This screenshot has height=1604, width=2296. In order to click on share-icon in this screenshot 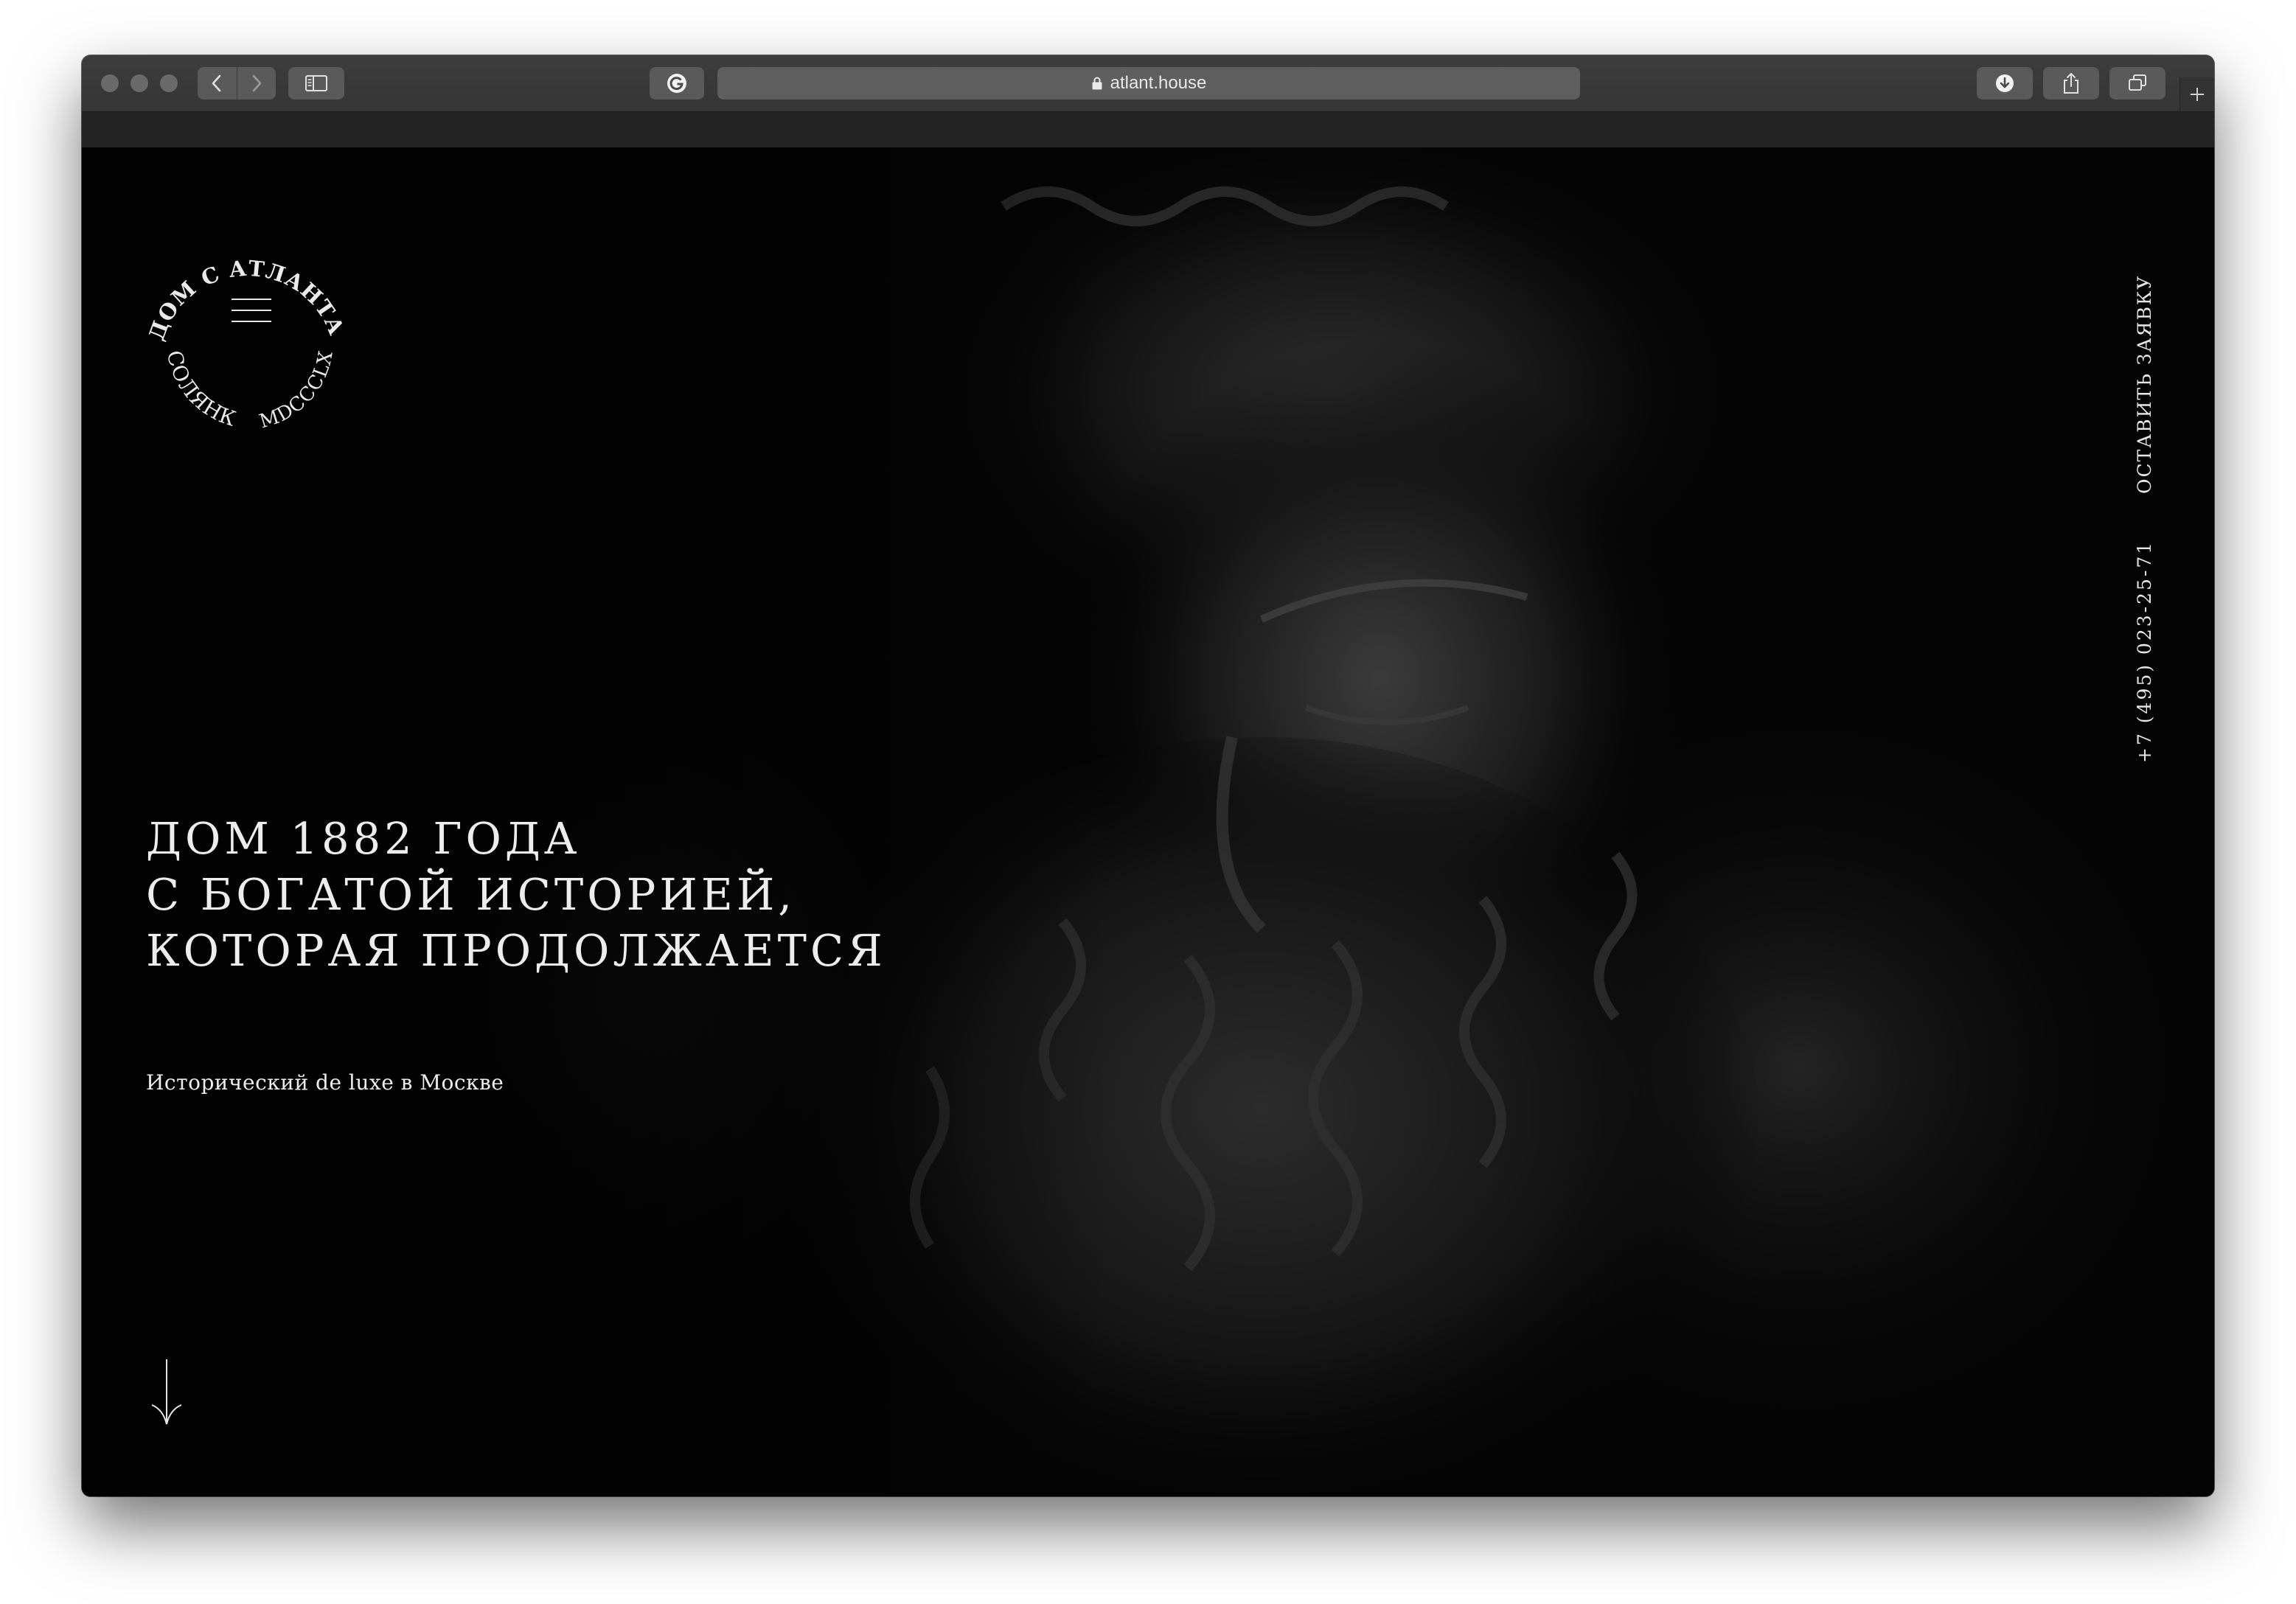, I will do `click(2071, 84)`.